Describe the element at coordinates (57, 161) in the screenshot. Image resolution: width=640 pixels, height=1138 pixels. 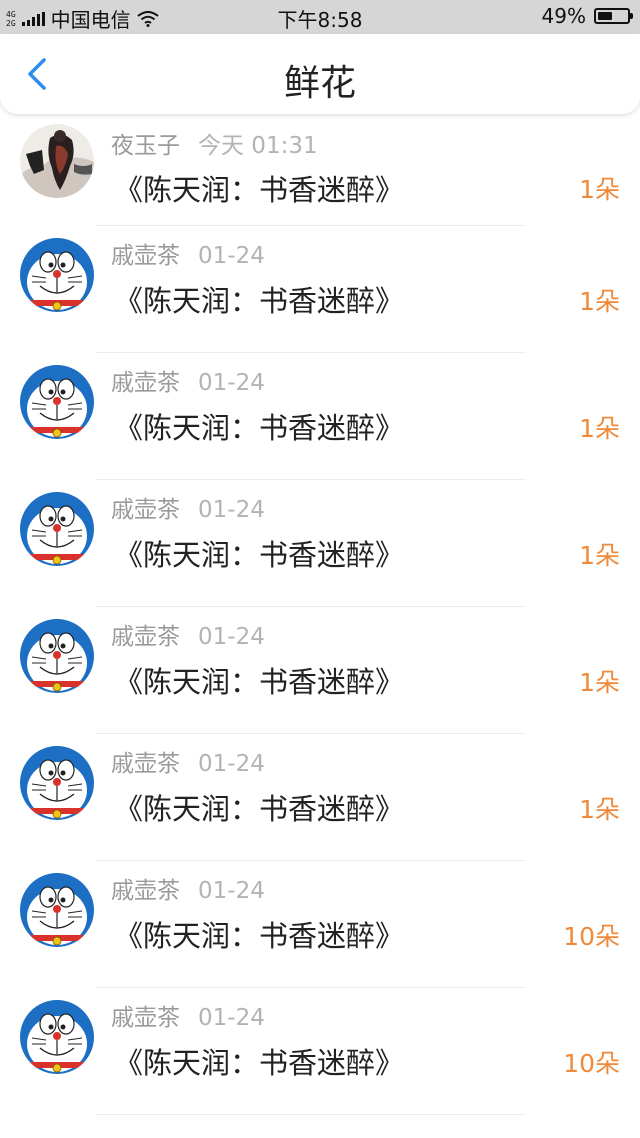
I see `ink-painting-avatar` at that location.